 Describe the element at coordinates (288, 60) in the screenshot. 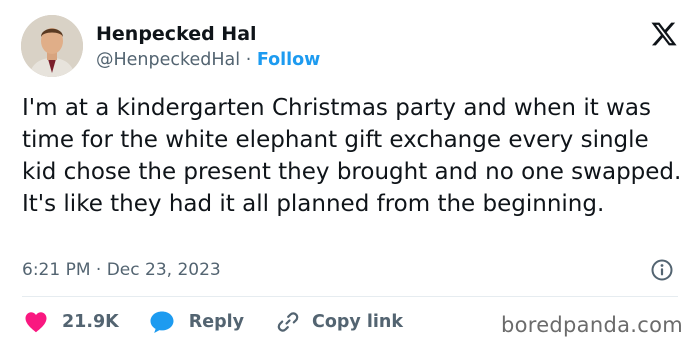

I see `follow-button: Follow` at that location.